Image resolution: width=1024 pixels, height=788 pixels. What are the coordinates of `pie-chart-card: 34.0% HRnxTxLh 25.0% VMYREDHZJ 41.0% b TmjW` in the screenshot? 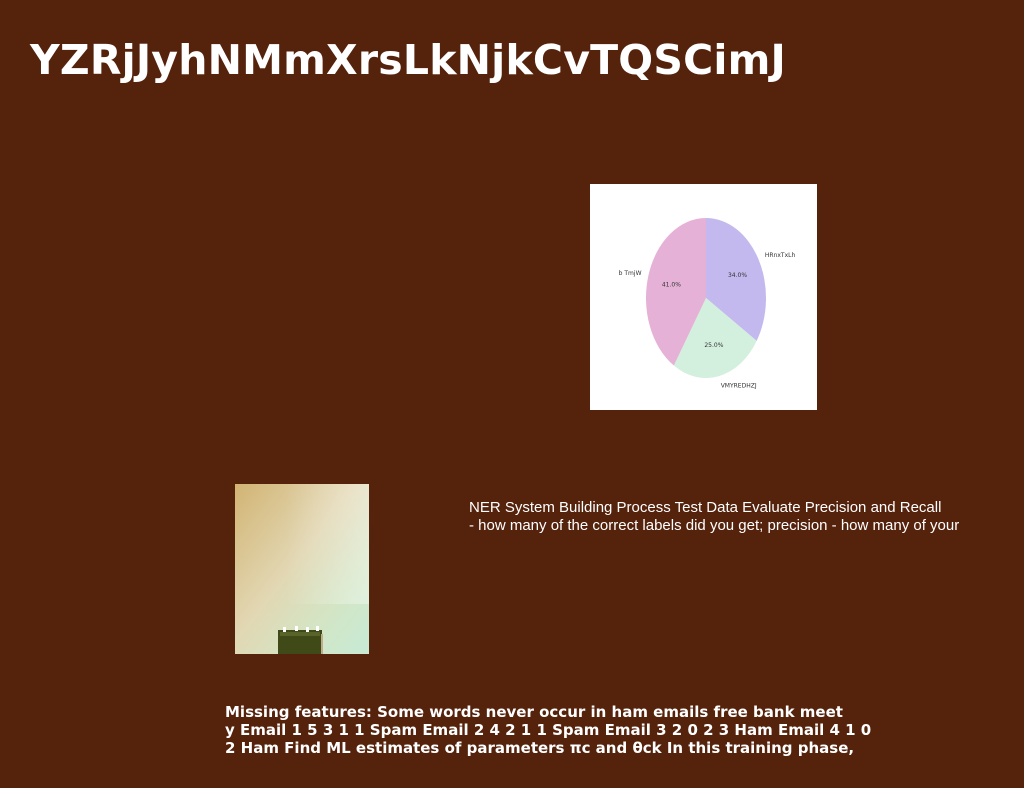 It's located at (703, 297).